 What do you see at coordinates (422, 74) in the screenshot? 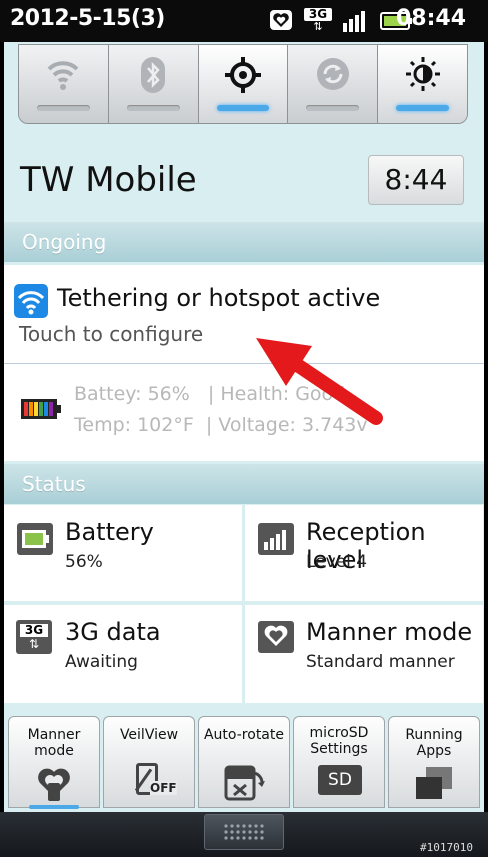
I see `brightness-icon` at bounding box center [422, 74].